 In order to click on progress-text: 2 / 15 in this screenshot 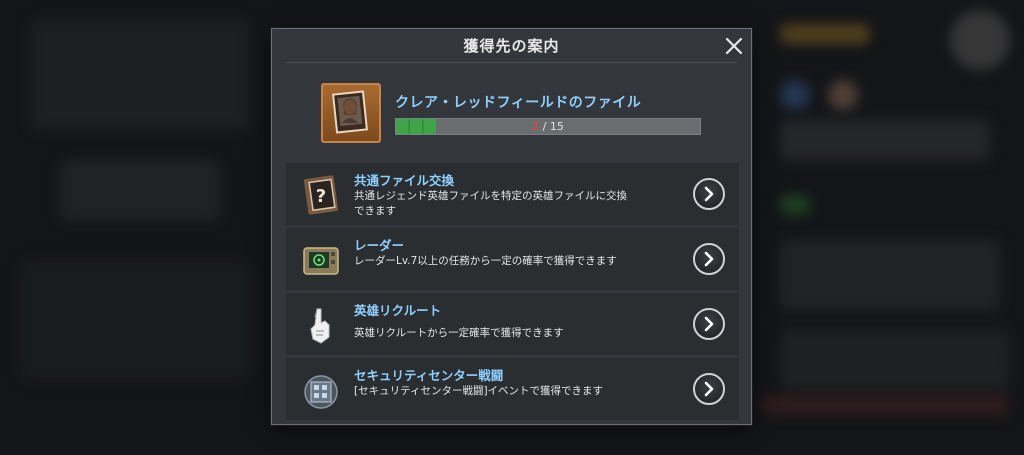, I will do `click(548, 126)`.